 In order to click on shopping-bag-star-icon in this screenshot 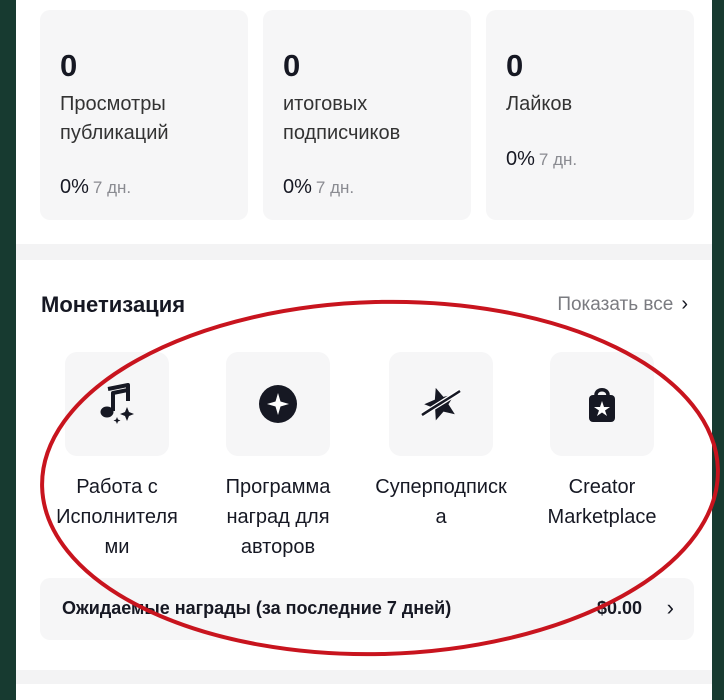, I will do `click(602, 405)`.